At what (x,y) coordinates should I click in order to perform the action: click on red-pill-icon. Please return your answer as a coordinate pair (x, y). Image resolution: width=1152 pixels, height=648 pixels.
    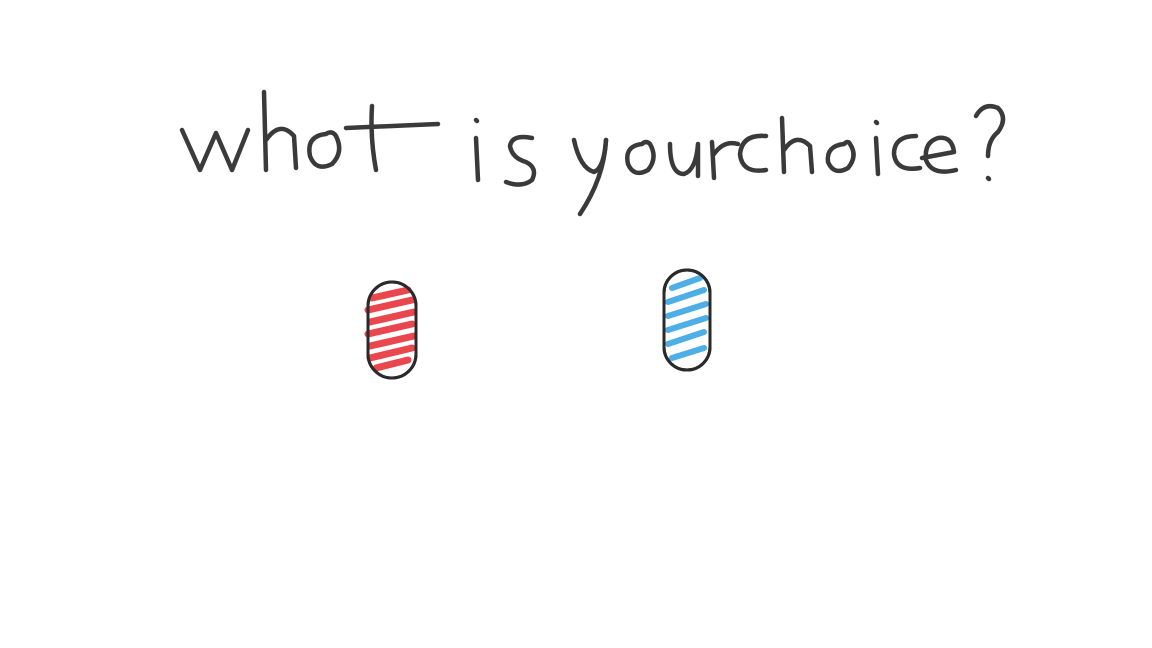
    Looking at the image, I should click on (391, 330).